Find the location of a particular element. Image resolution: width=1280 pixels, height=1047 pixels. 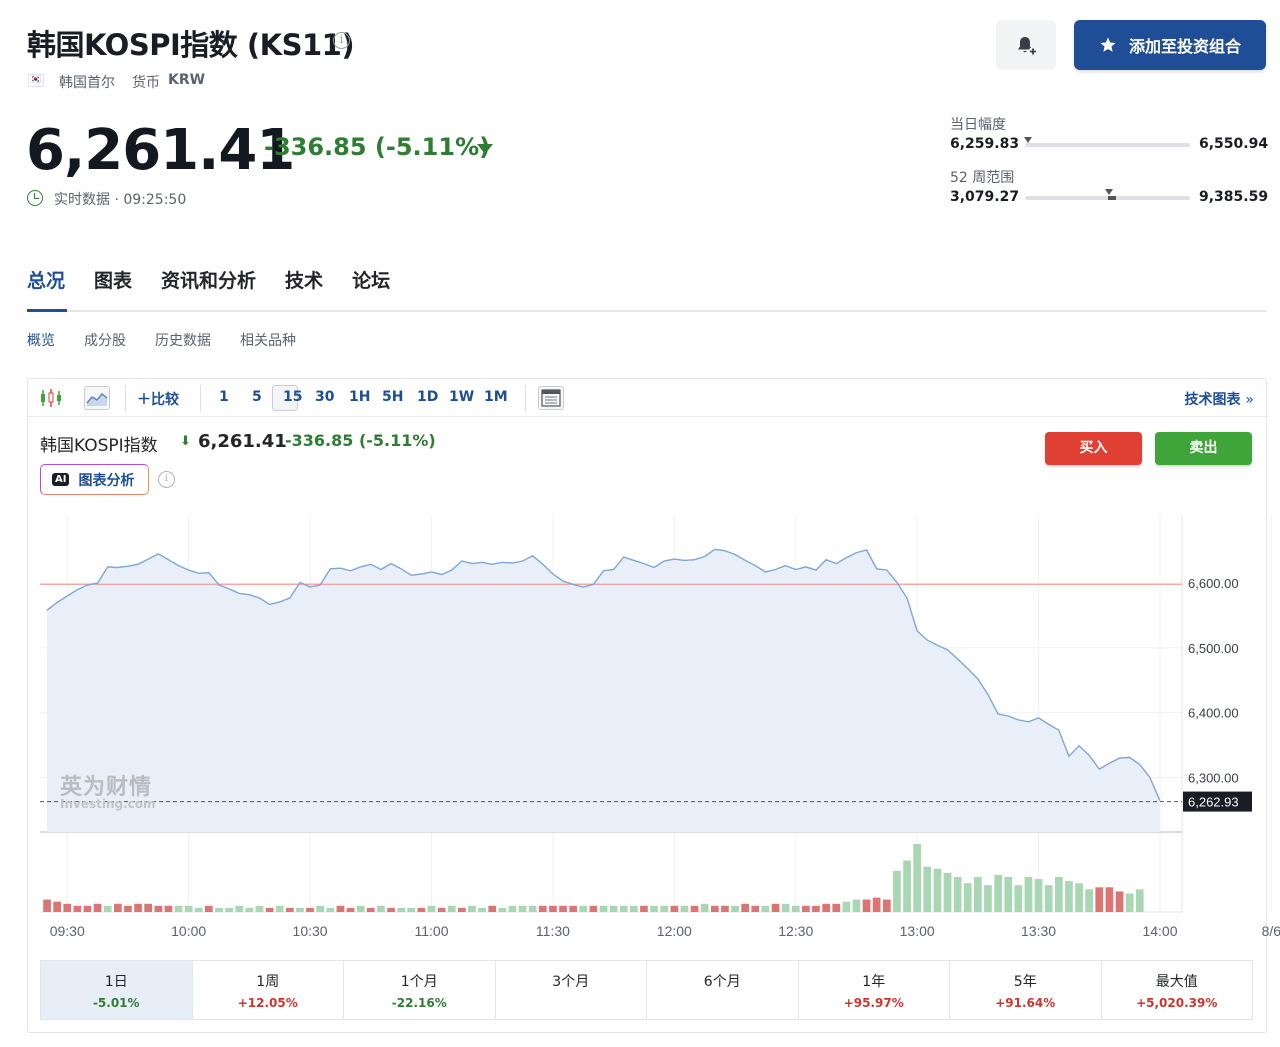

period-7: 最大值 +5,020.39% is located at coordinates (1177, 990).